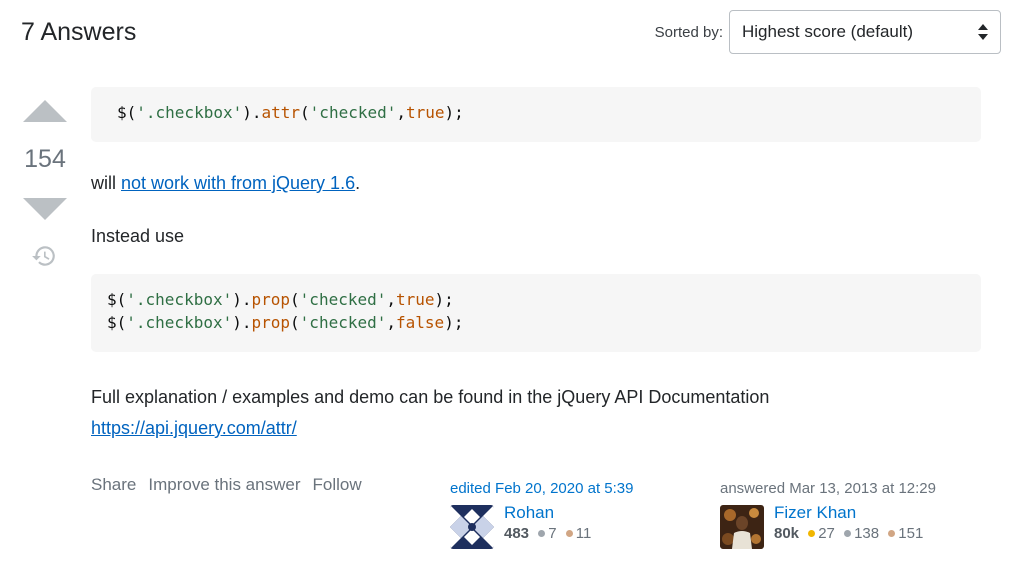  I want to click on improve-answer-link: Improve this answer, so click(224, 485).